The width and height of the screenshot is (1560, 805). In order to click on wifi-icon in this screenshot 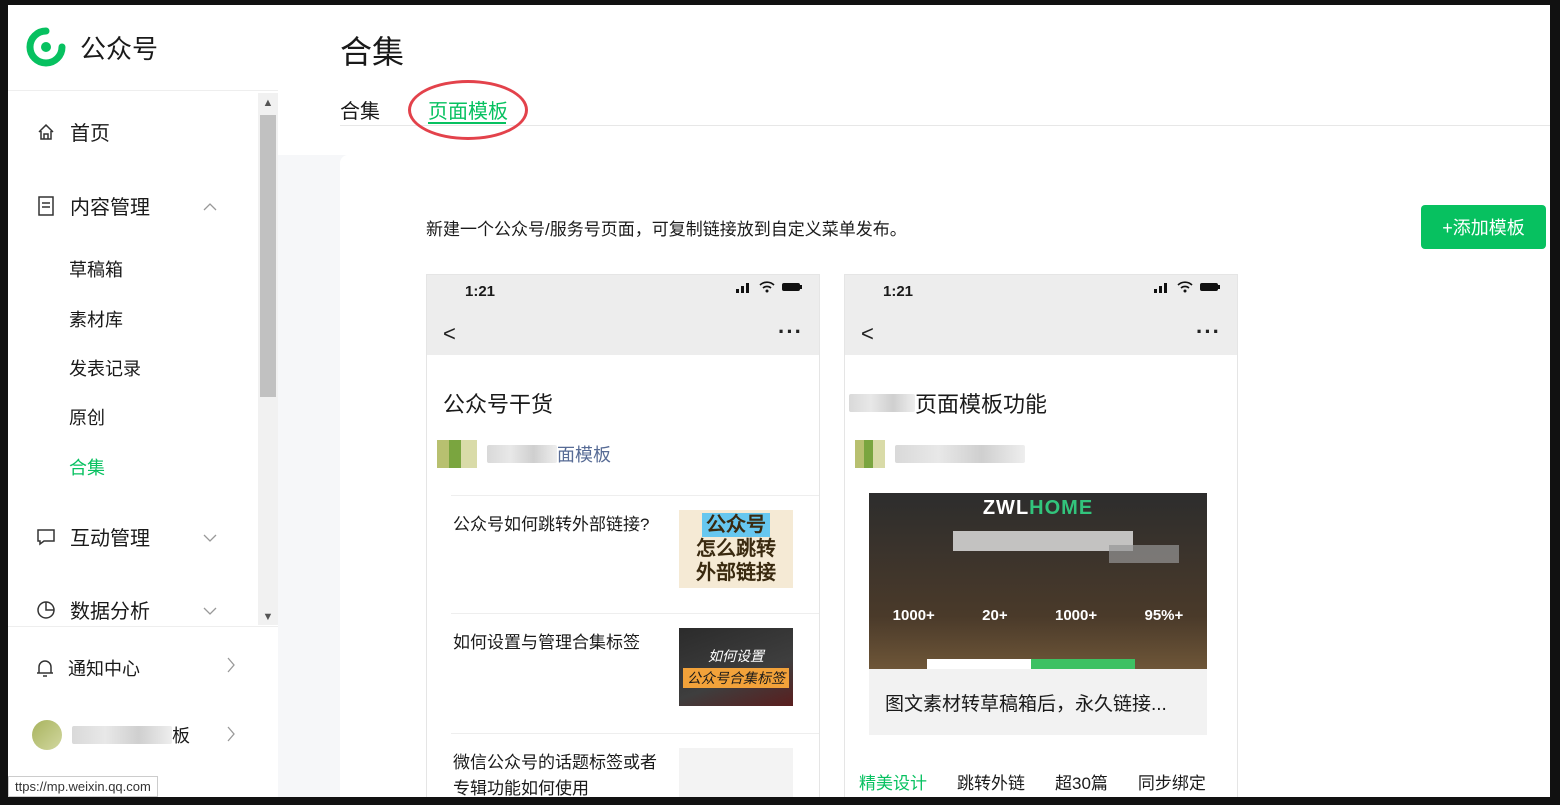, I will do `click(1185, 287)`.